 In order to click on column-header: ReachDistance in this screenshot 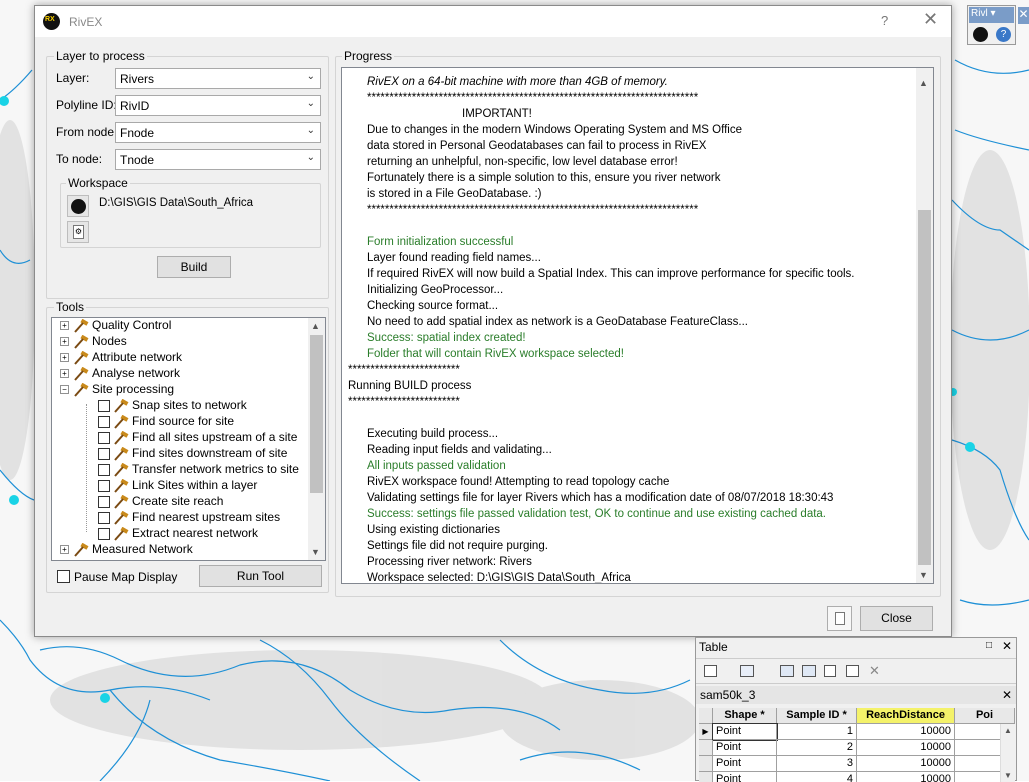, I will do `click(906, 716)`.